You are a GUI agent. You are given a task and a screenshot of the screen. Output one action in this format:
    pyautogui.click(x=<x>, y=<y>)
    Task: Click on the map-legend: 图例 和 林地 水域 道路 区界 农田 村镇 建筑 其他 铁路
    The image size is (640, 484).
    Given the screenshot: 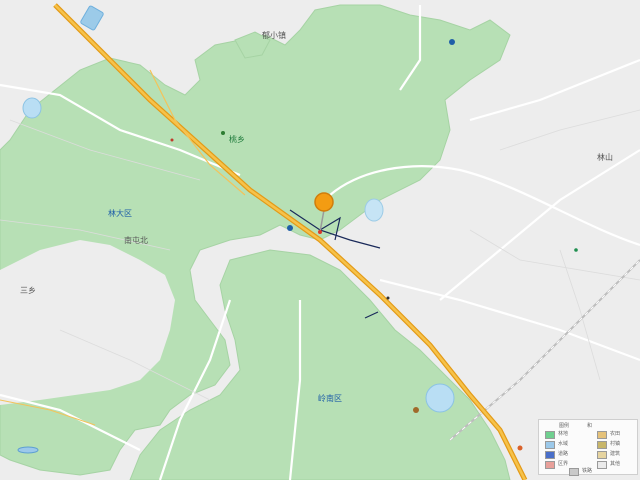 What is the action you would take?
    pyautogui.click(x=588, y=447)
    